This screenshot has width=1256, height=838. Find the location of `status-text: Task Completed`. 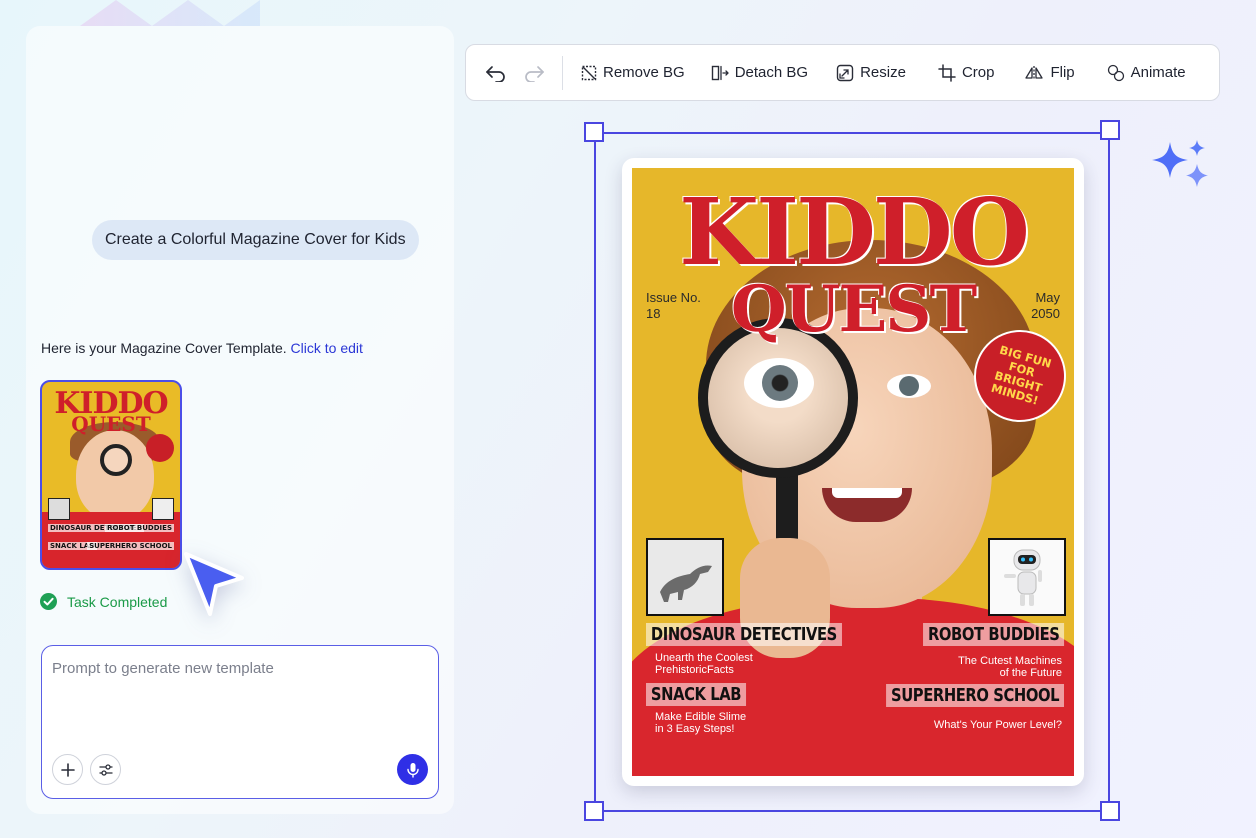

status-text: Task Completed is located at coordinates (117, 601).